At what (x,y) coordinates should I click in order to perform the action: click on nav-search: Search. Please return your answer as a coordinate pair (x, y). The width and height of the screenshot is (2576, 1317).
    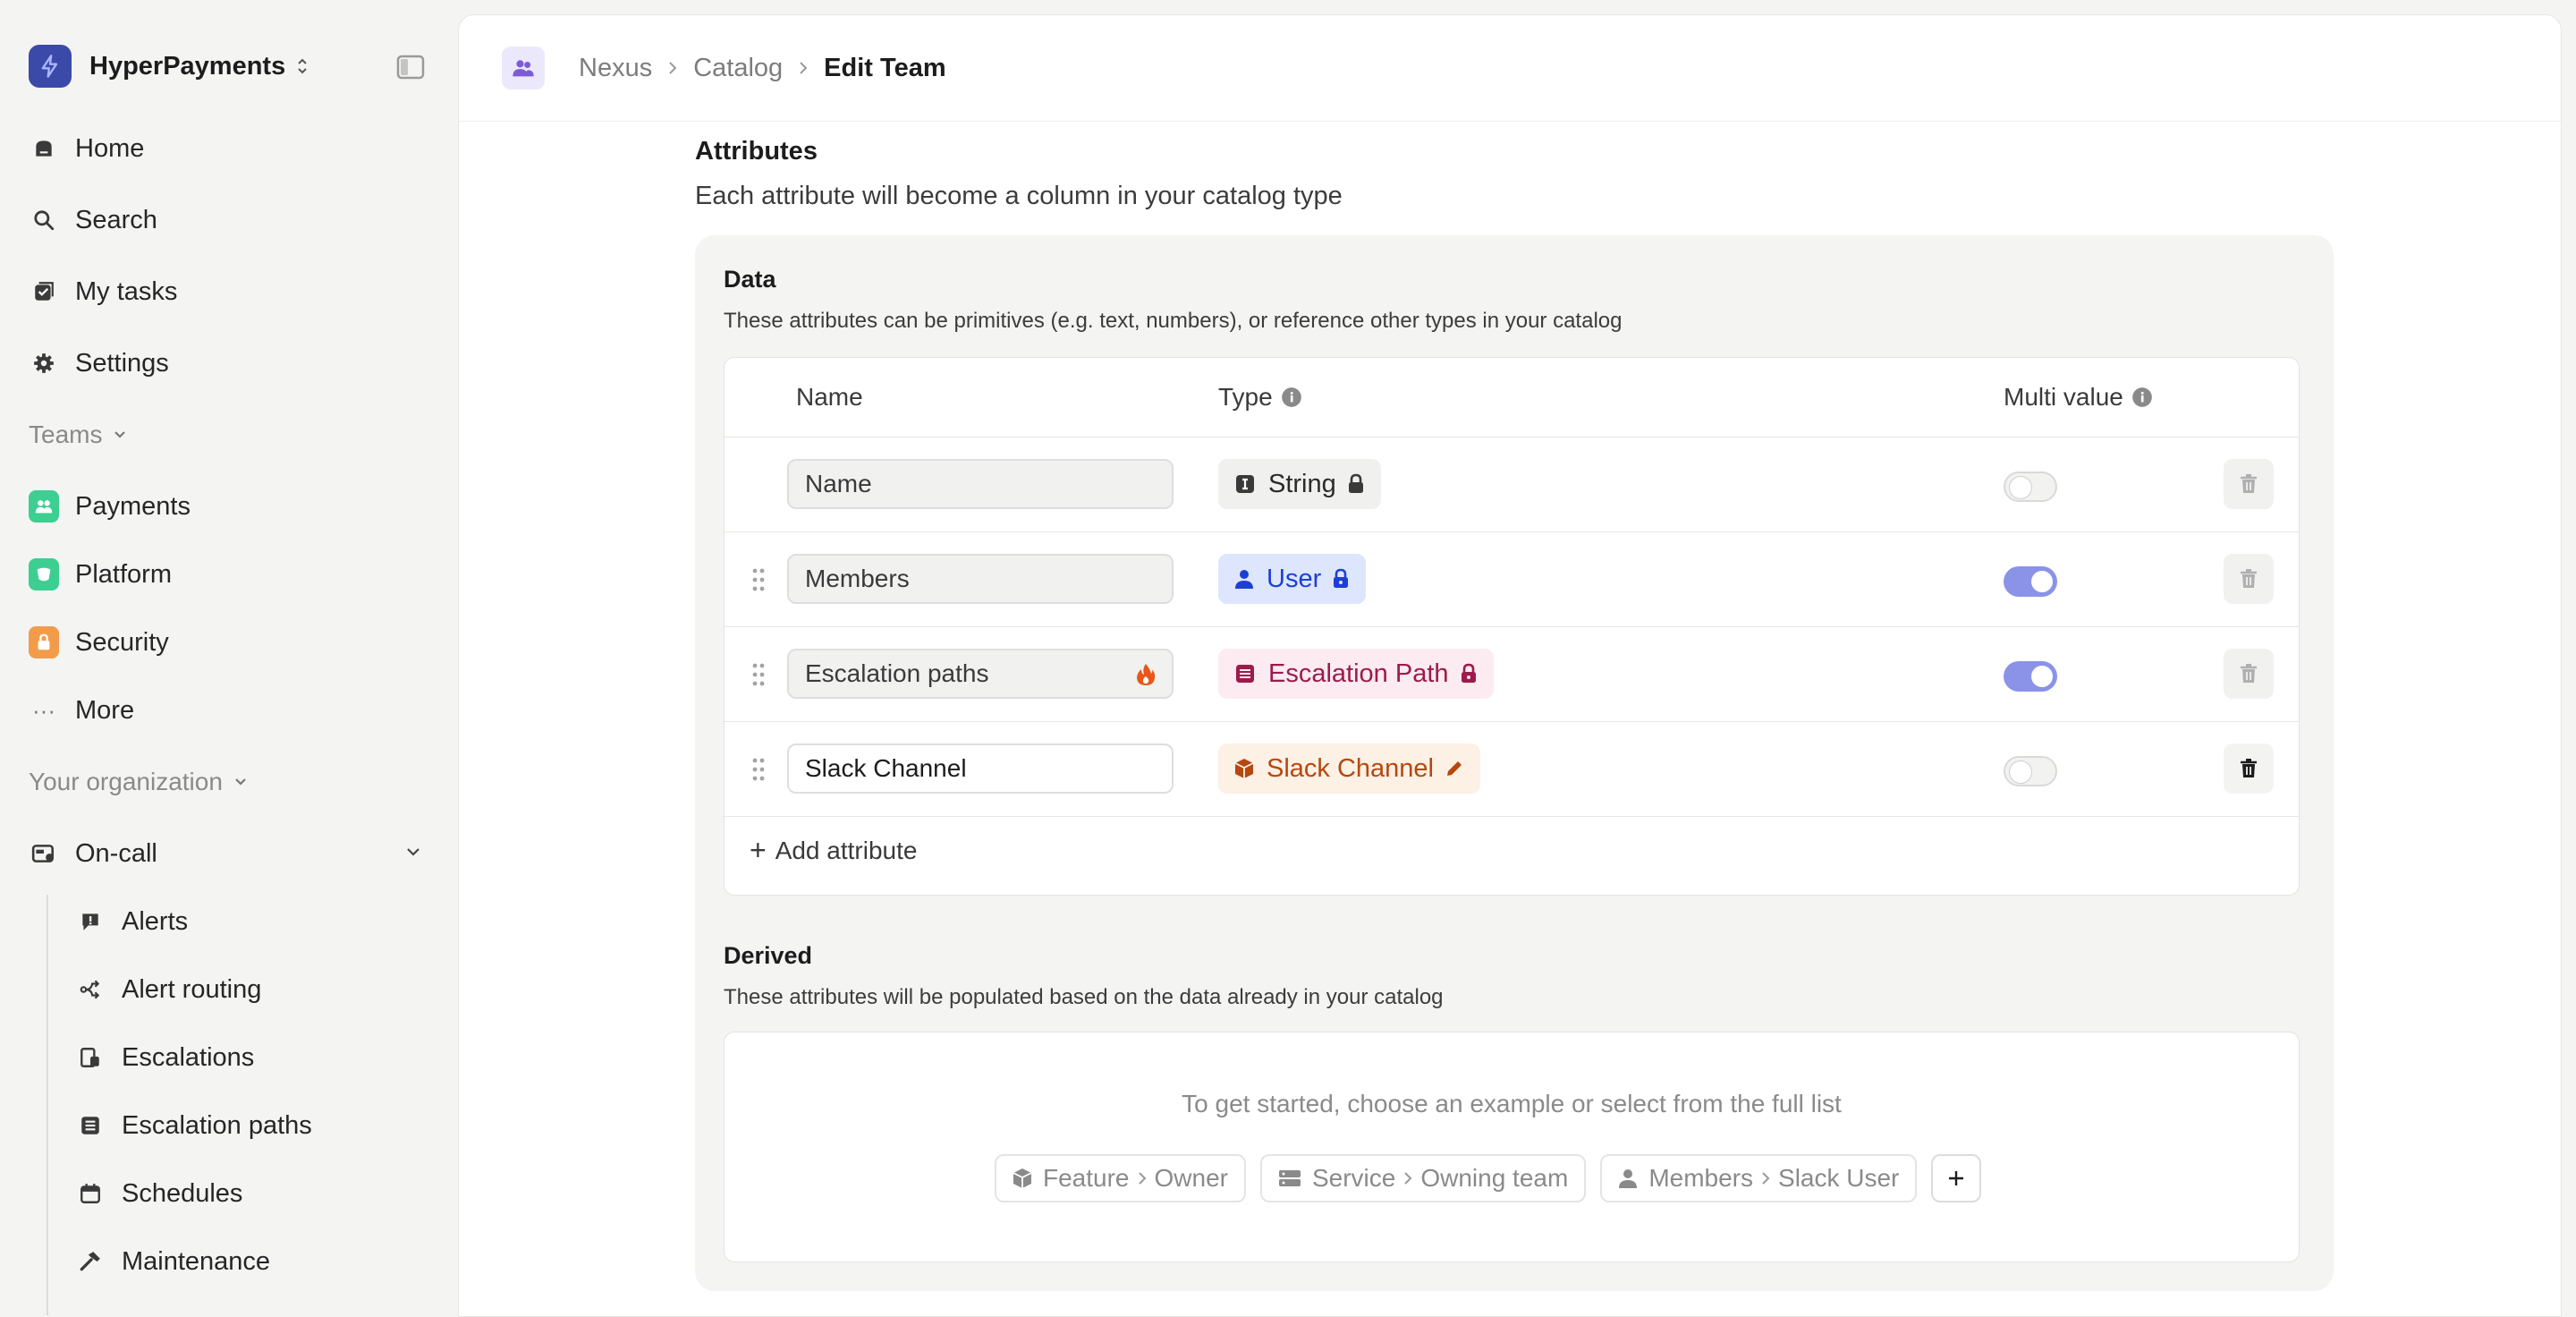
    Looking at the image, I should click on (93, 220).